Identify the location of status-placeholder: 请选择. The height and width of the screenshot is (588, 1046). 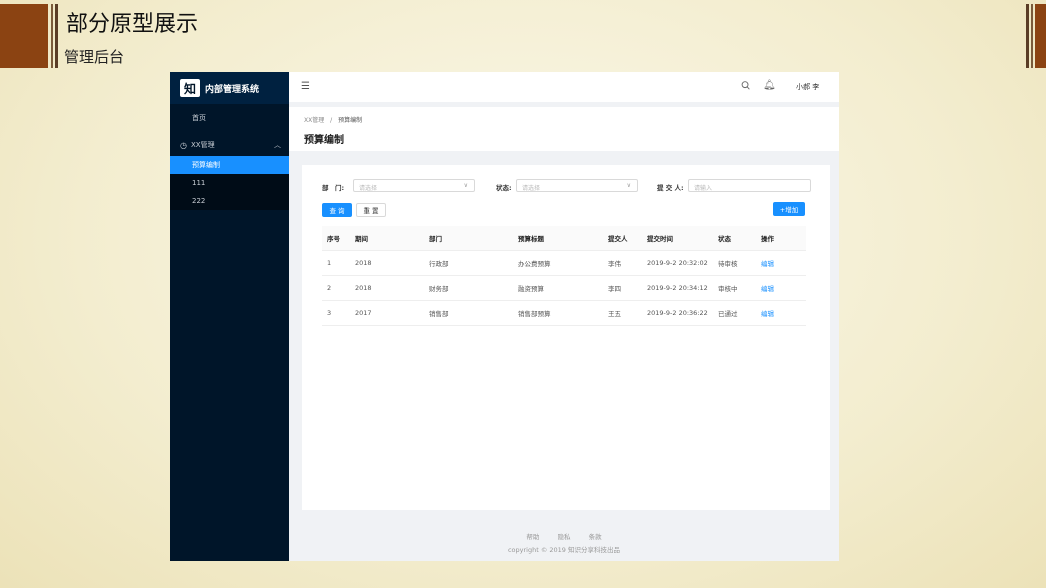
(531, 188).